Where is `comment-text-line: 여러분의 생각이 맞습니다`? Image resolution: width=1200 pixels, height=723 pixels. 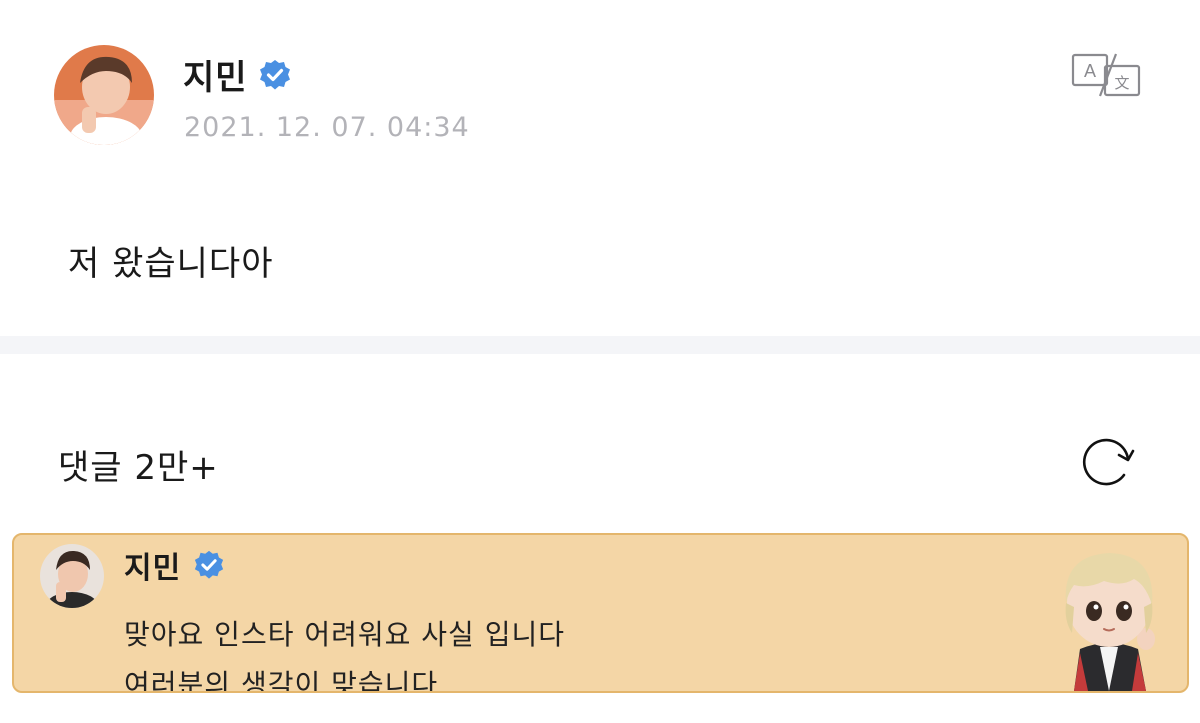
comment-text-line: 여러분의 생각이 맞습니다 is located at coordinates (281, 680).